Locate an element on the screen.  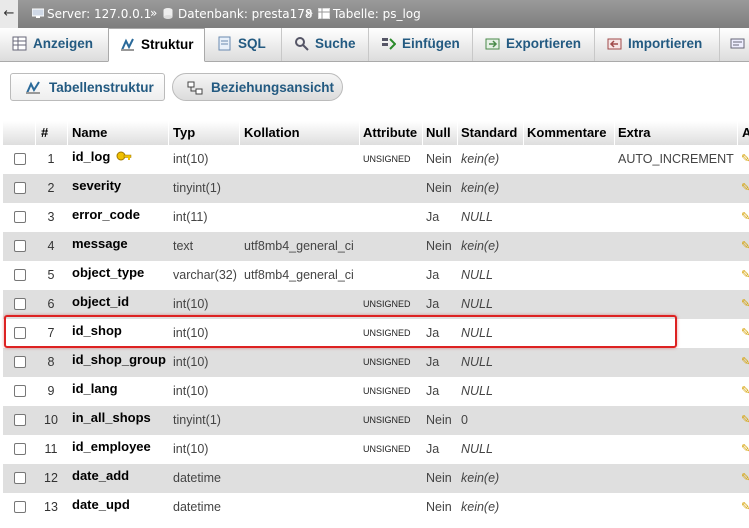
table-row: 12 date_add datetime Nein kein(e) ✎ is located at coordinates (376, 478).